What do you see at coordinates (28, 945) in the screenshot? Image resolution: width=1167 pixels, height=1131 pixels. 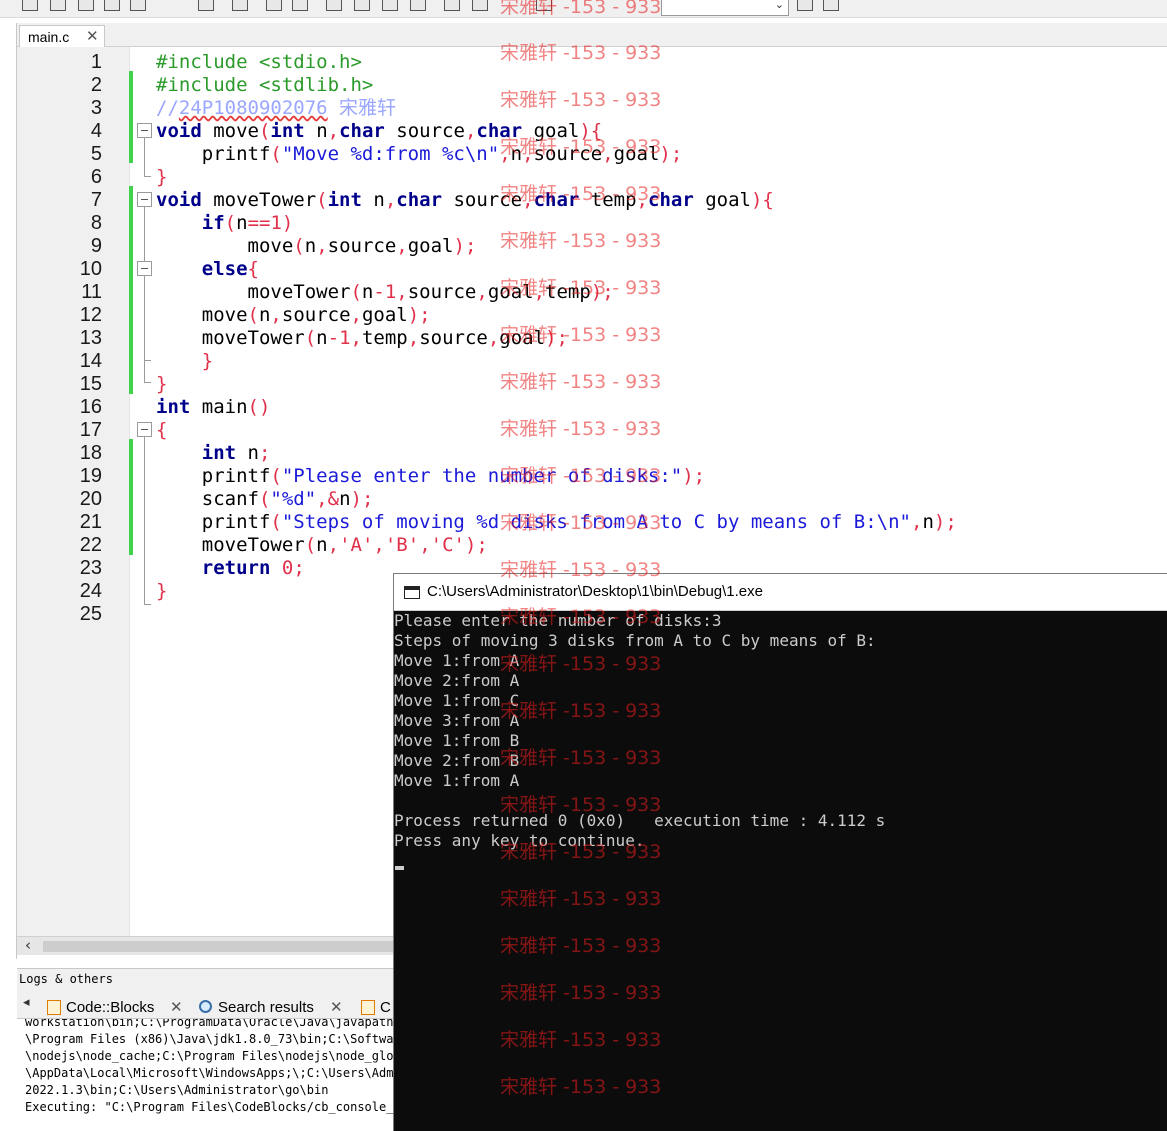 I see `scroll-left-icon: ‹` at bounding box center [28, 945].